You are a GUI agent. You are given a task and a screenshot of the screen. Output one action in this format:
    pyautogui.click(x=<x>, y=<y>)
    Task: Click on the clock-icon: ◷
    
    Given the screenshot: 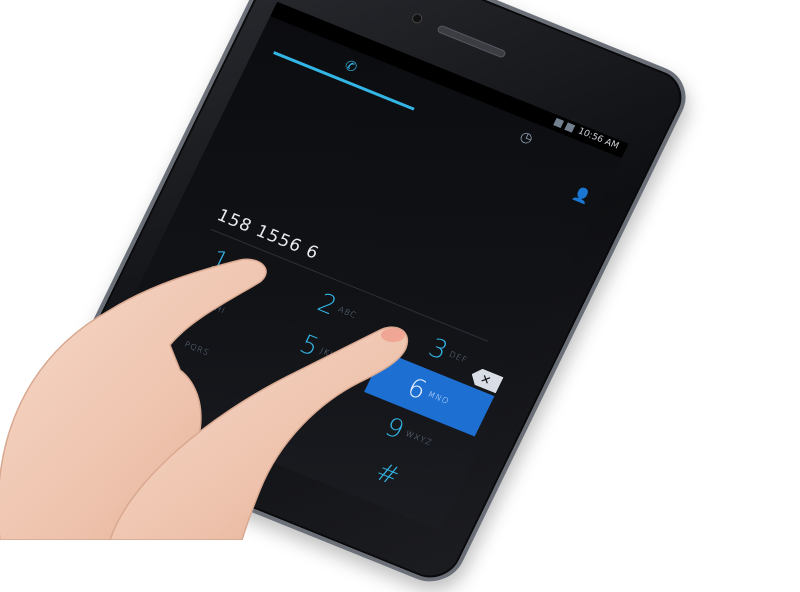 What is the action you would take?
    pyautogui.click(x=526, y=138)
    